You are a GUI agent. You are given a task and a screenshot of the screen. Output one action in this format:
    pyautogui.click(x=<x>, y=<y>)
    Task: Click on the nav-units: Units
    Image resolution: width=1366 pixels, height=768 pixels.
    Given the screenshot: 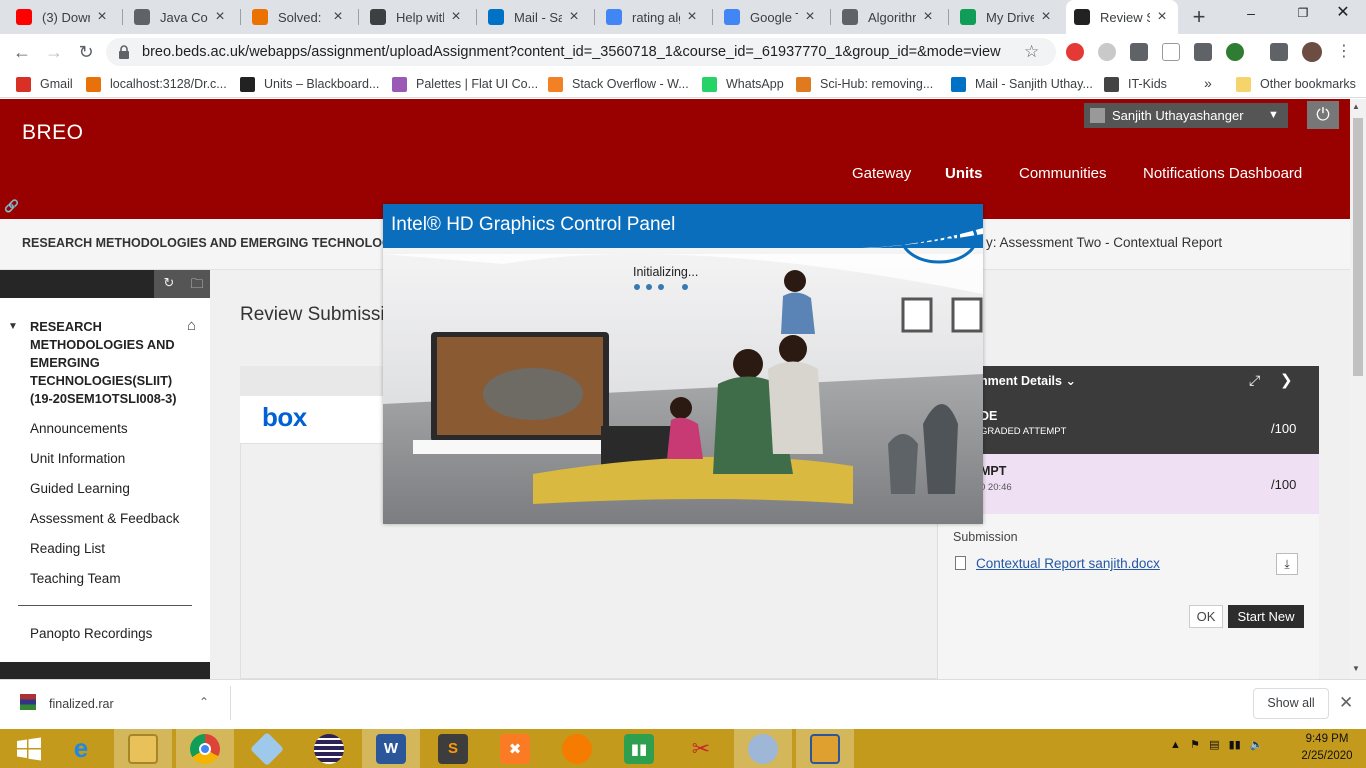 What is the action you would take?
    pyautogui.click(x=964, y=173)
    